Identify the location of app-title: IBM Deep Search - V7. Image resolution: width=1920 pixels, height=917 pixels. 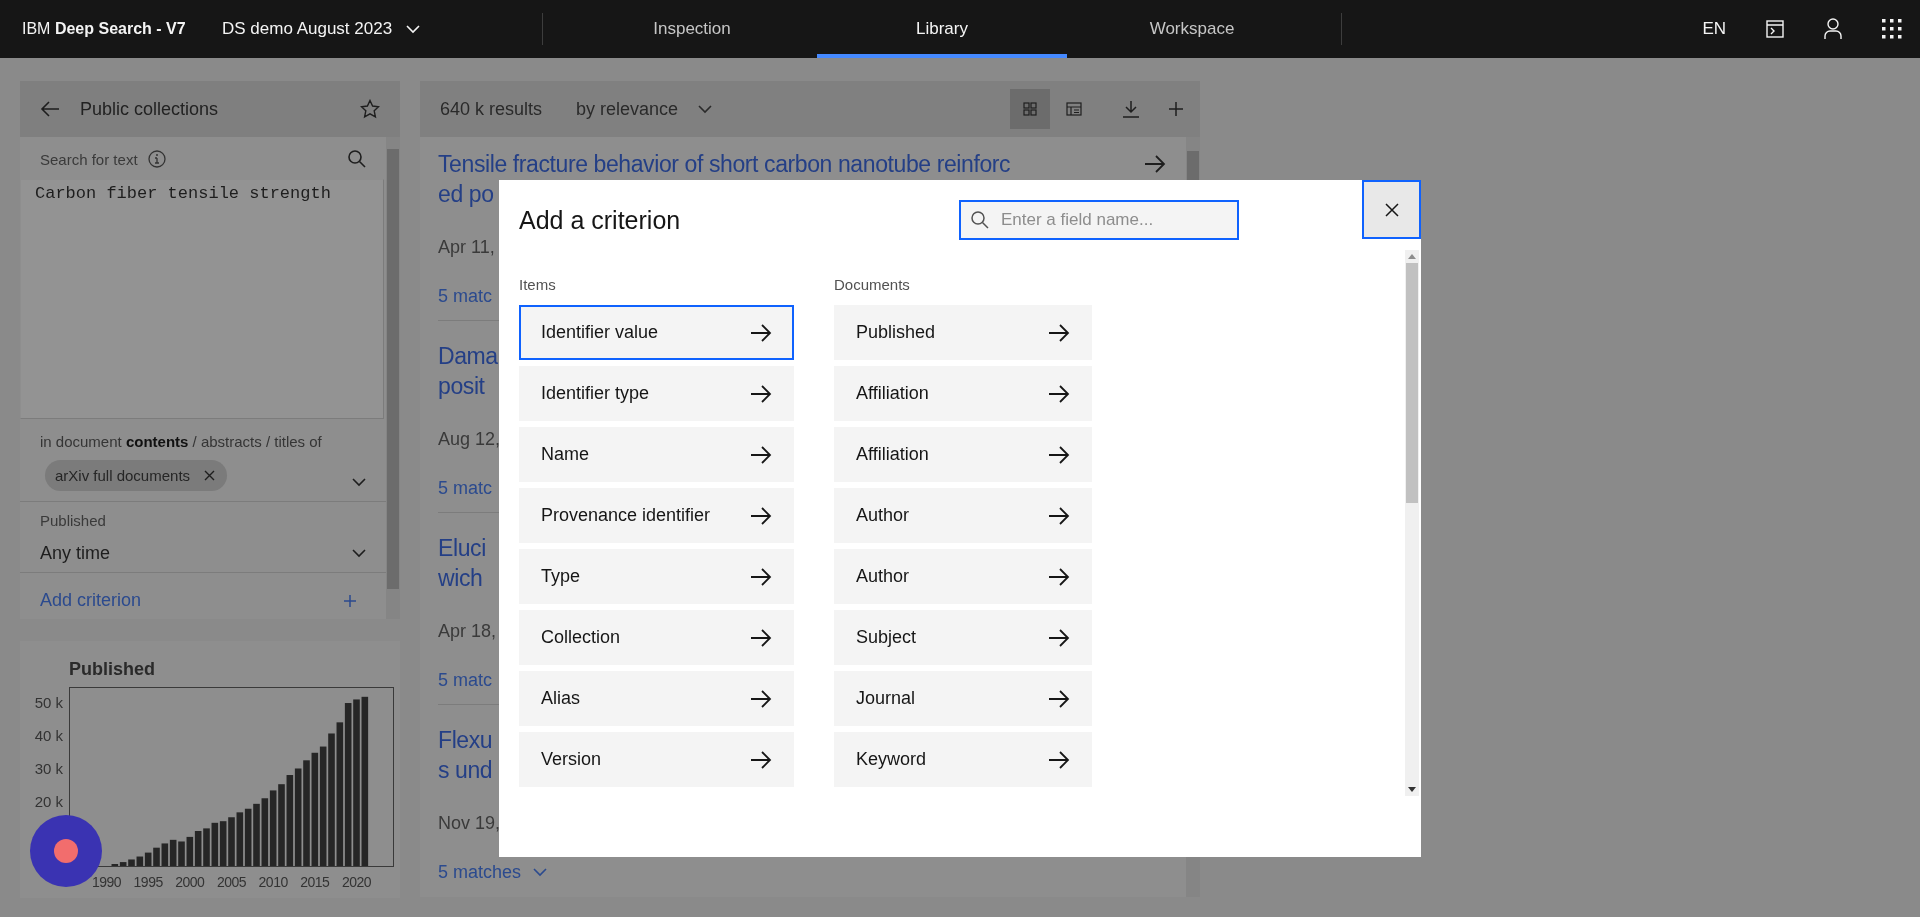
(122, 29).